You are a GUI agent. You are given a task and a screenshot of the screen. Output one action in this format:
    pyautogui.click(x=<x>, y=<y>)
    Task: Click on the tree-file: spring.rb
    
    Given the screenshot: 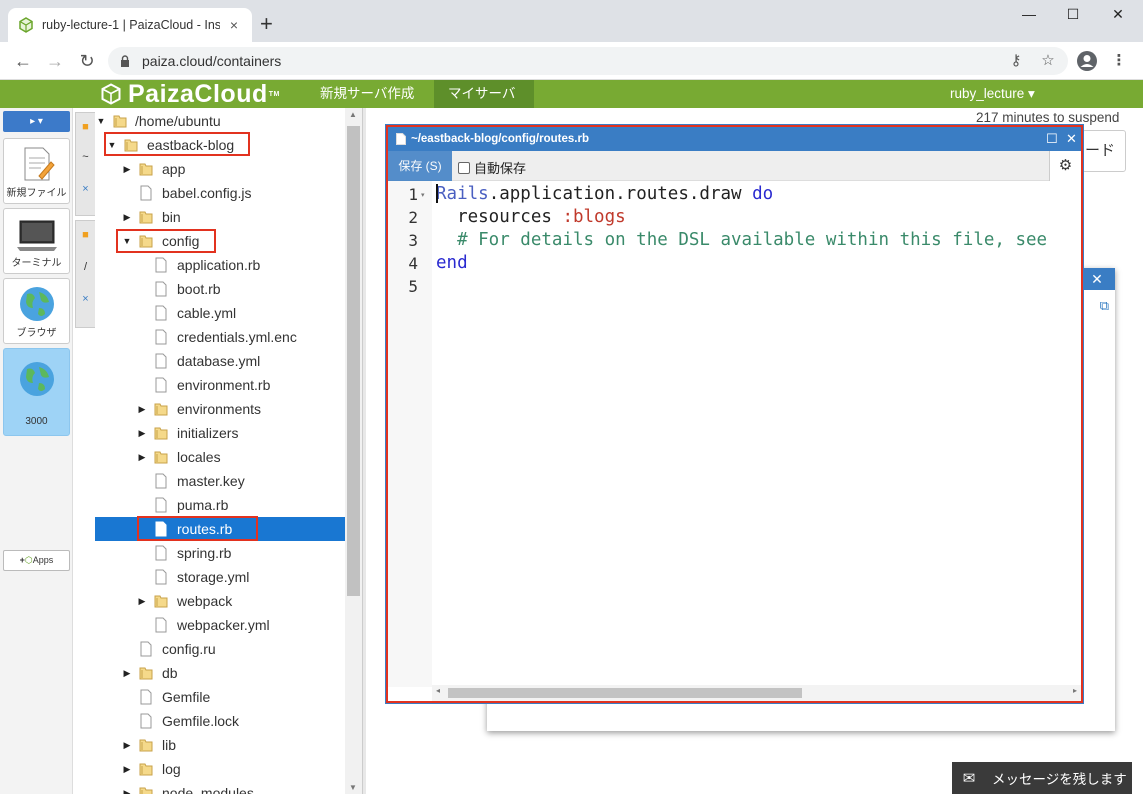 What is the action you would take?
    pyautogui.click(x=220, y=553)
    